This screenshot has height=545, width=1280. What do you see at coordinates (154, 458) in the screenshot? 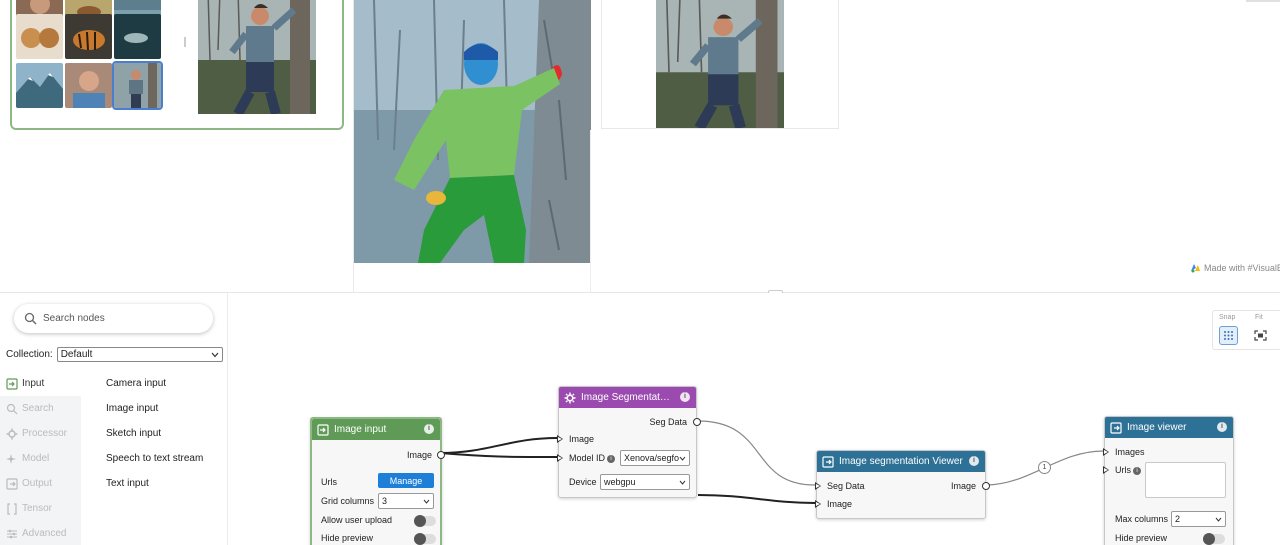
I see `node-item-speech-to-text: Speech to text stream` at bounding box center [154, 458].